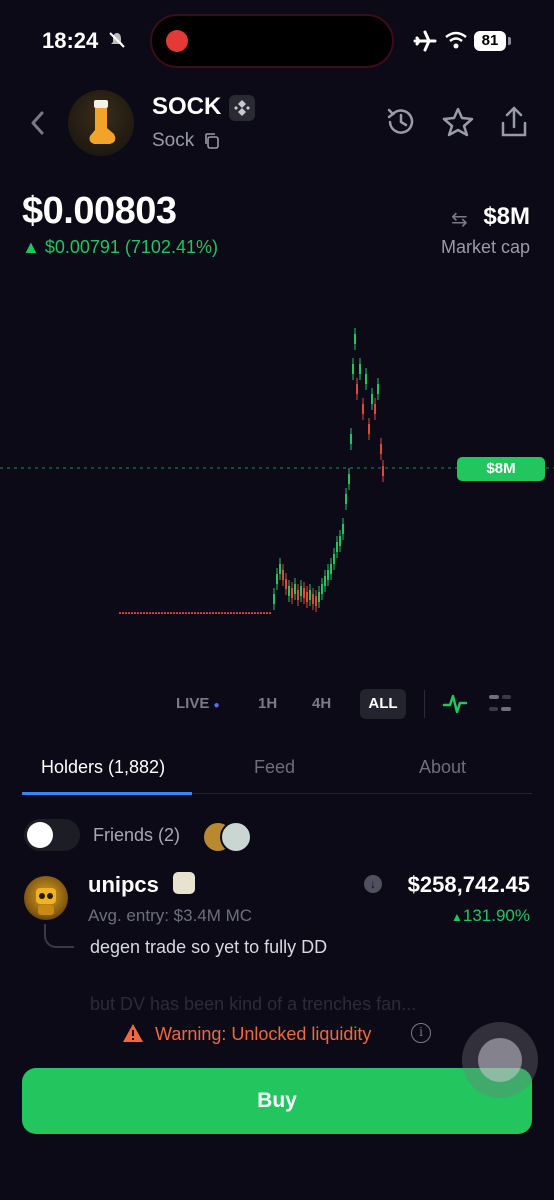  I want to click on back-button, so click(38, 125).